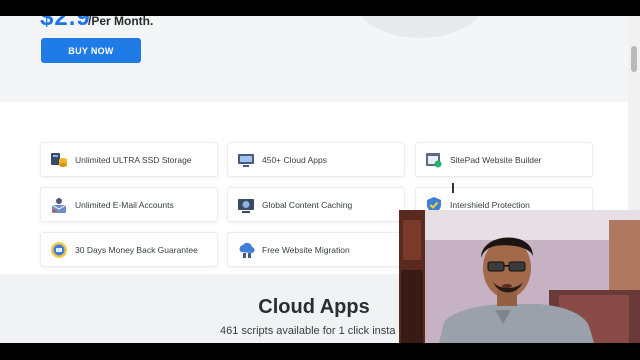  What do you see at coordinates (65, 23) in the screenshot?
I see `price-amount: $2.9` at bounding box center [65, 23].